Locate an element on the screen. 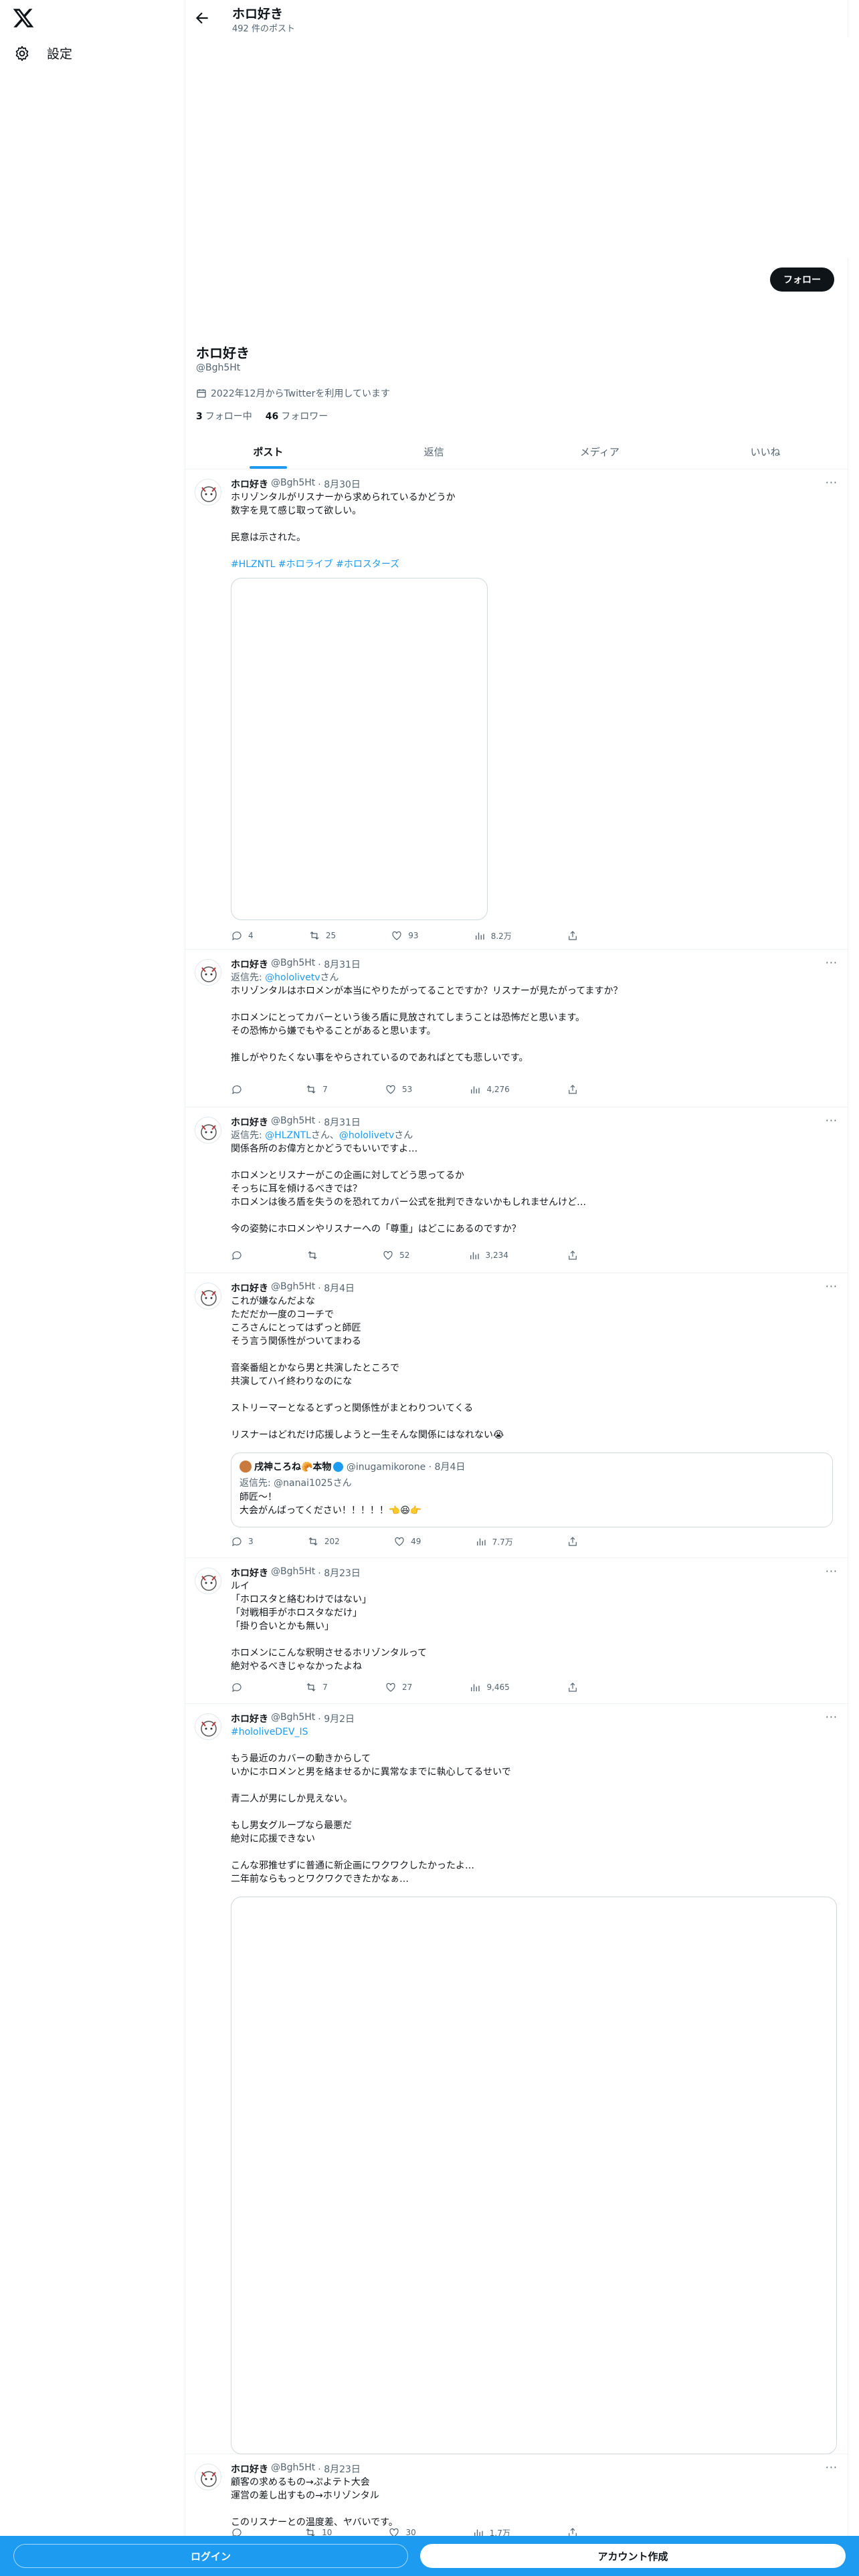 This screenshot has height=2576, width=859. like-button: 52 is located at coordinates (395, 1255).